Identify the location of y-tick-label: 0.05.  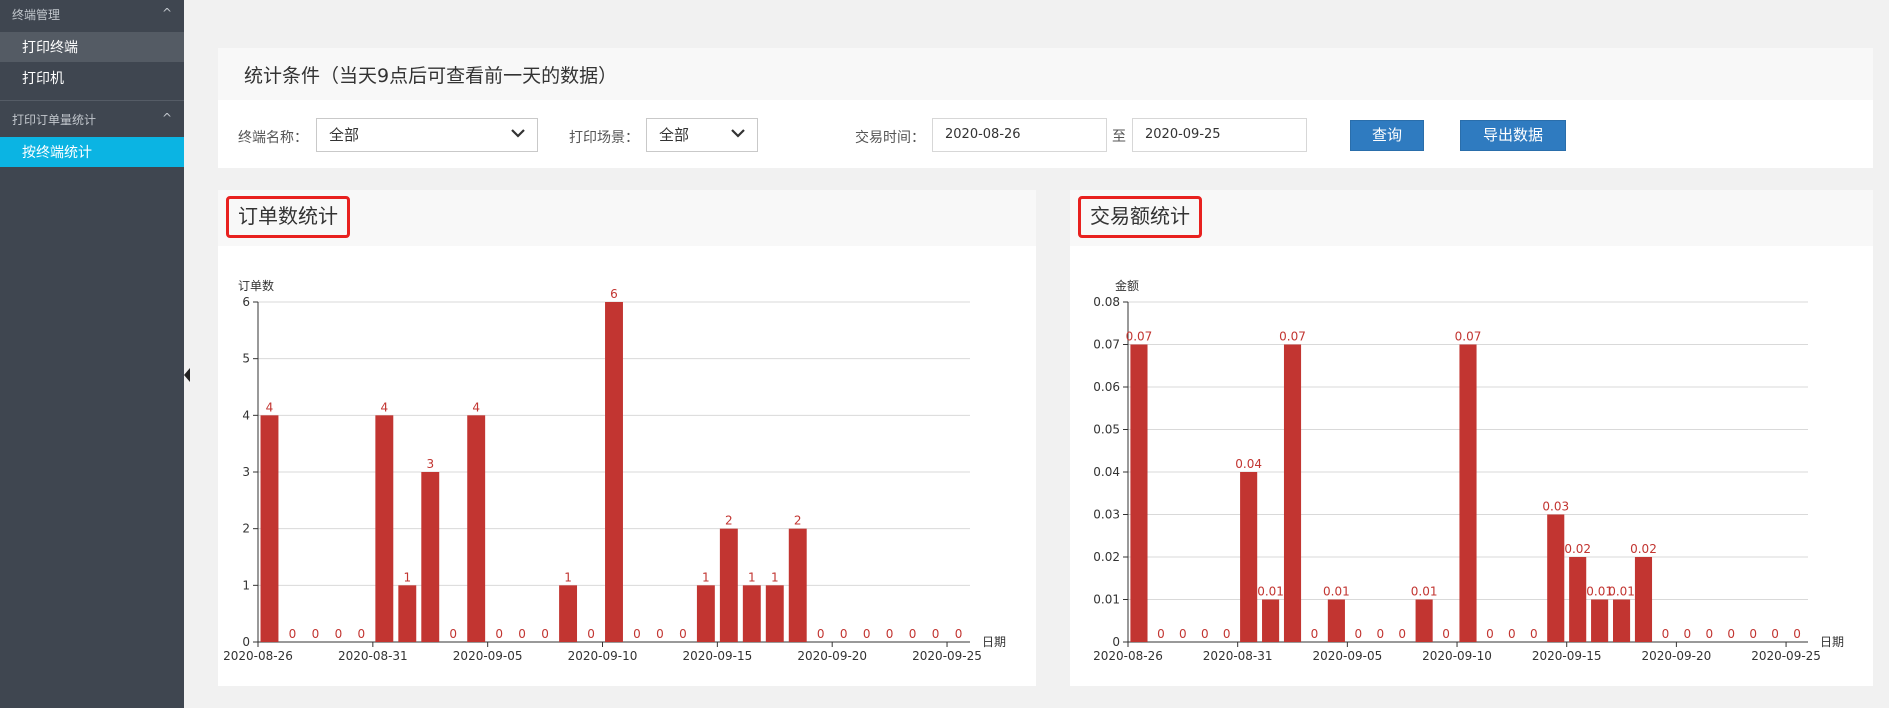
(1106, 430).